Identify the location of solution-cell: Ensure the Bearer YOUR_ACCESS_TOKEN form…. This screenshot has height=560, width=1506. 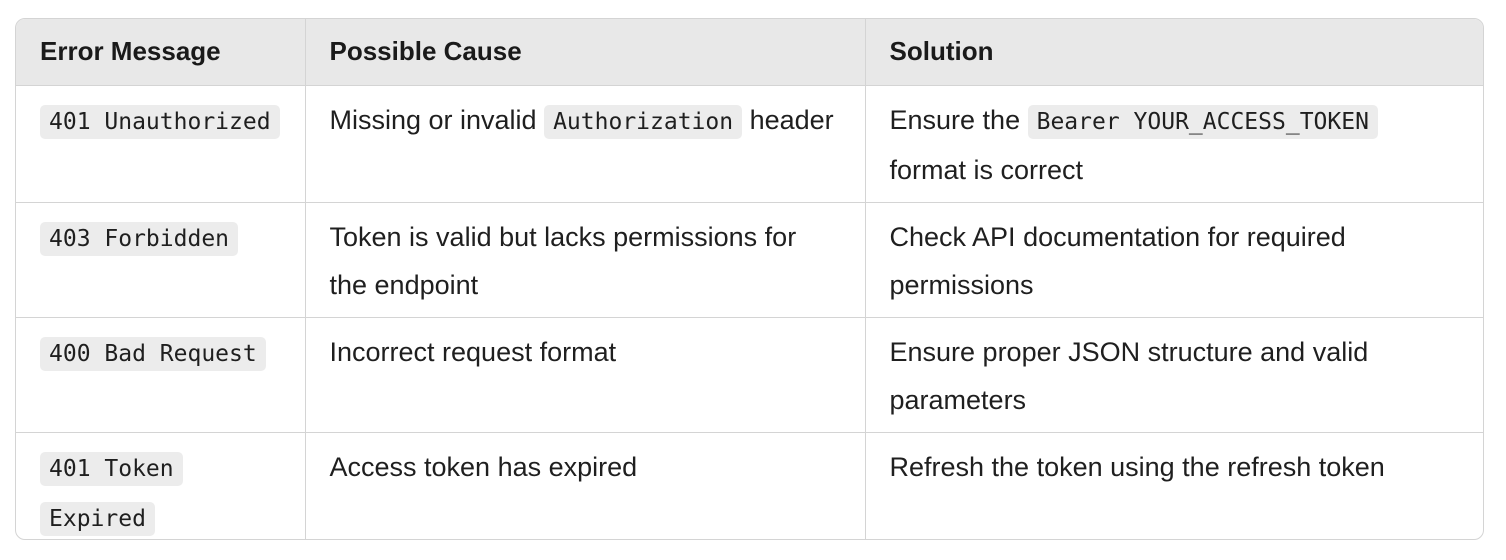
(1174, 144).